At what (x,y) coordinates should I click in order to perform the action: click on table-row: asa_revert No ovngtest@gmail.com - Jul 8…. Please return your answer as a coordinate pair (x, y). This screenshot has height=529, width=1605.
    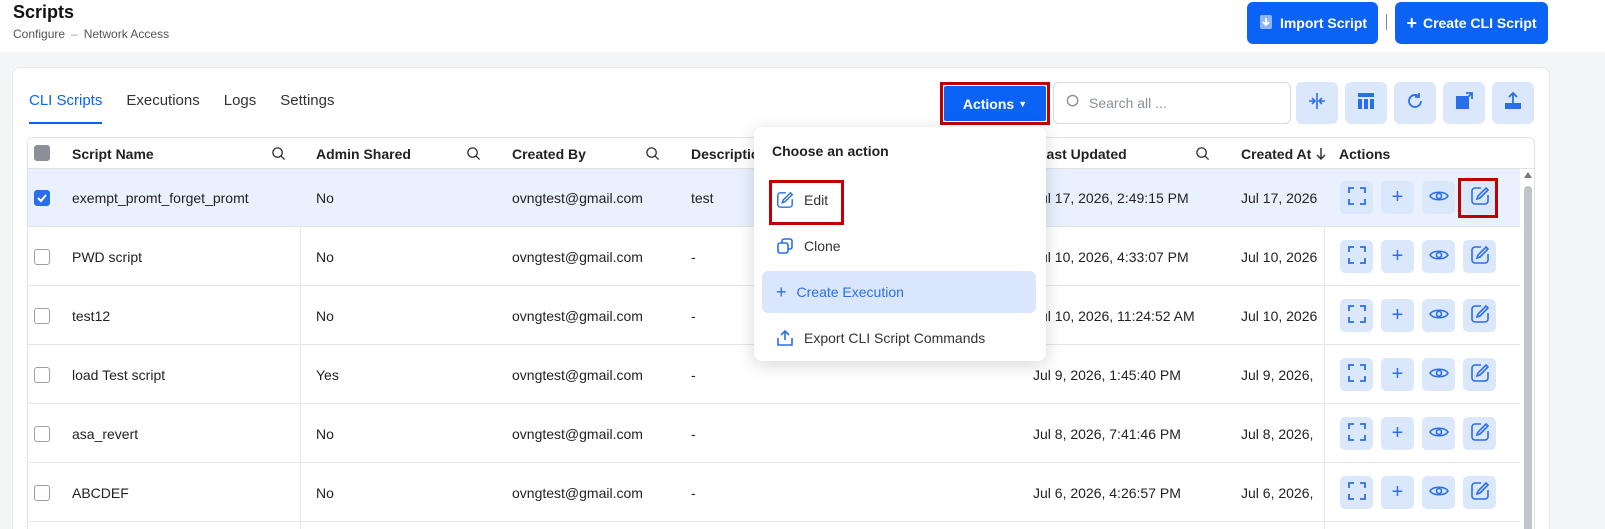
    Looking at the image, I should click on (774, 434).